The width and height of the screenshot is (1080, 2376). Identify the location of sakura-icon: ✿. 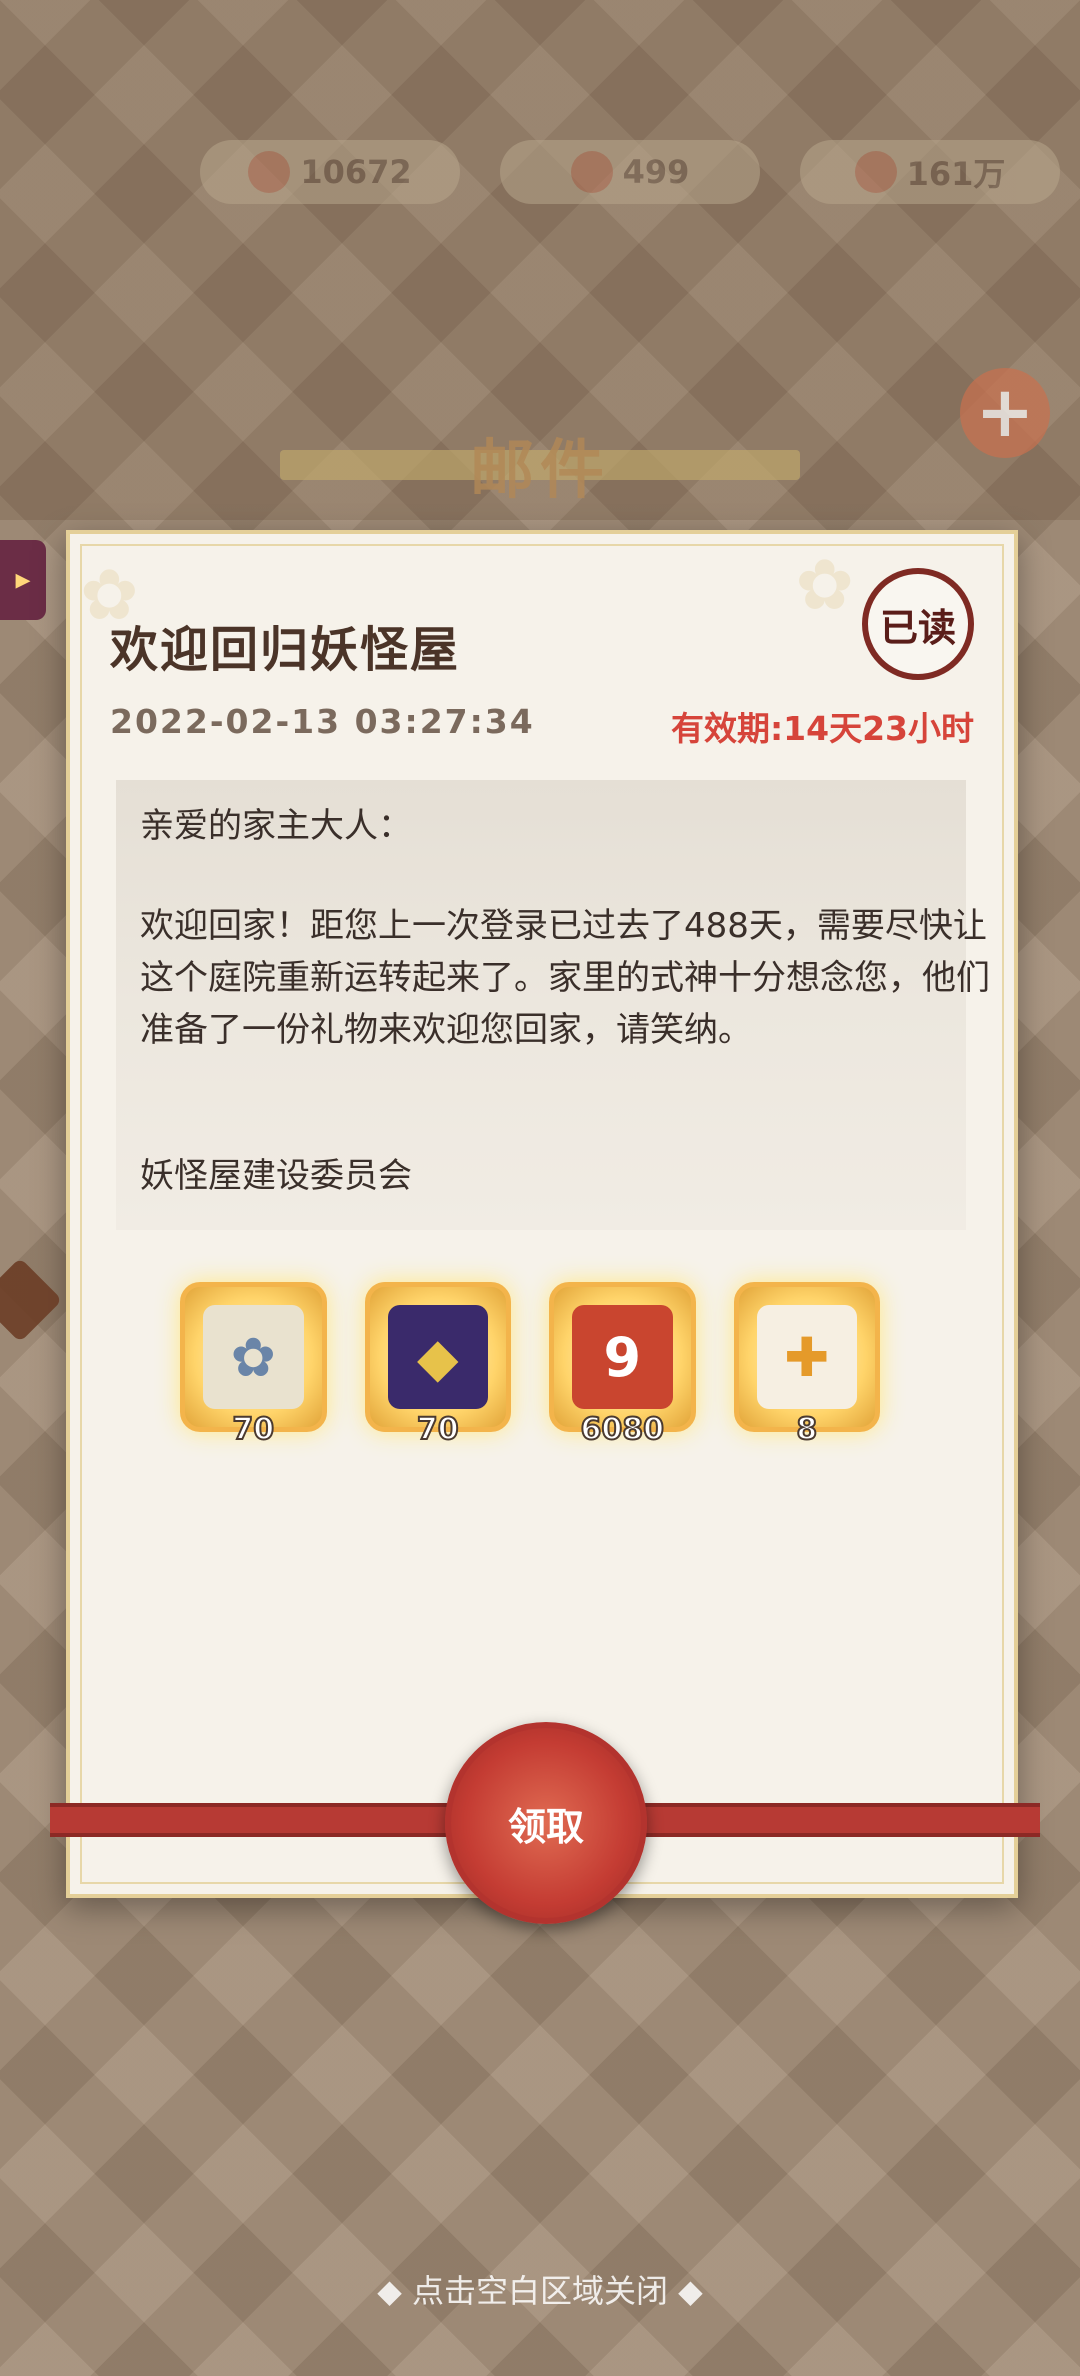
(824, 585).